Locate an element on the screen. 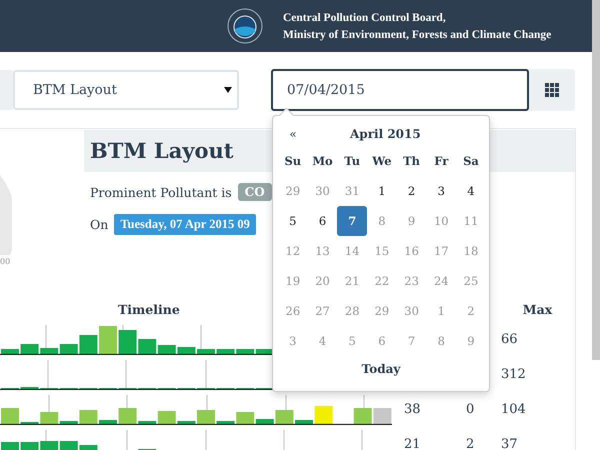 This screenshot has width=600, height=450. ministry-name: Ministry of Environment, Forests and Climate Change is located at coordinates (417, 34).